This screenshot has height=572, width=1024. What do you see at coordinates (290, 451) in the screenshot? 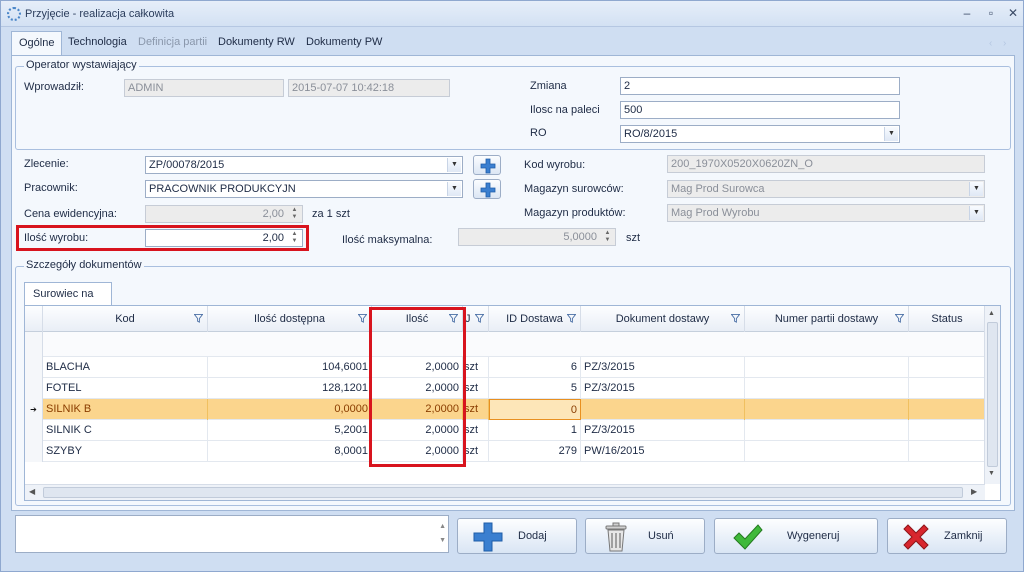
I see `cell-dostepna: 8,0001` at bounding box center [290, 451].